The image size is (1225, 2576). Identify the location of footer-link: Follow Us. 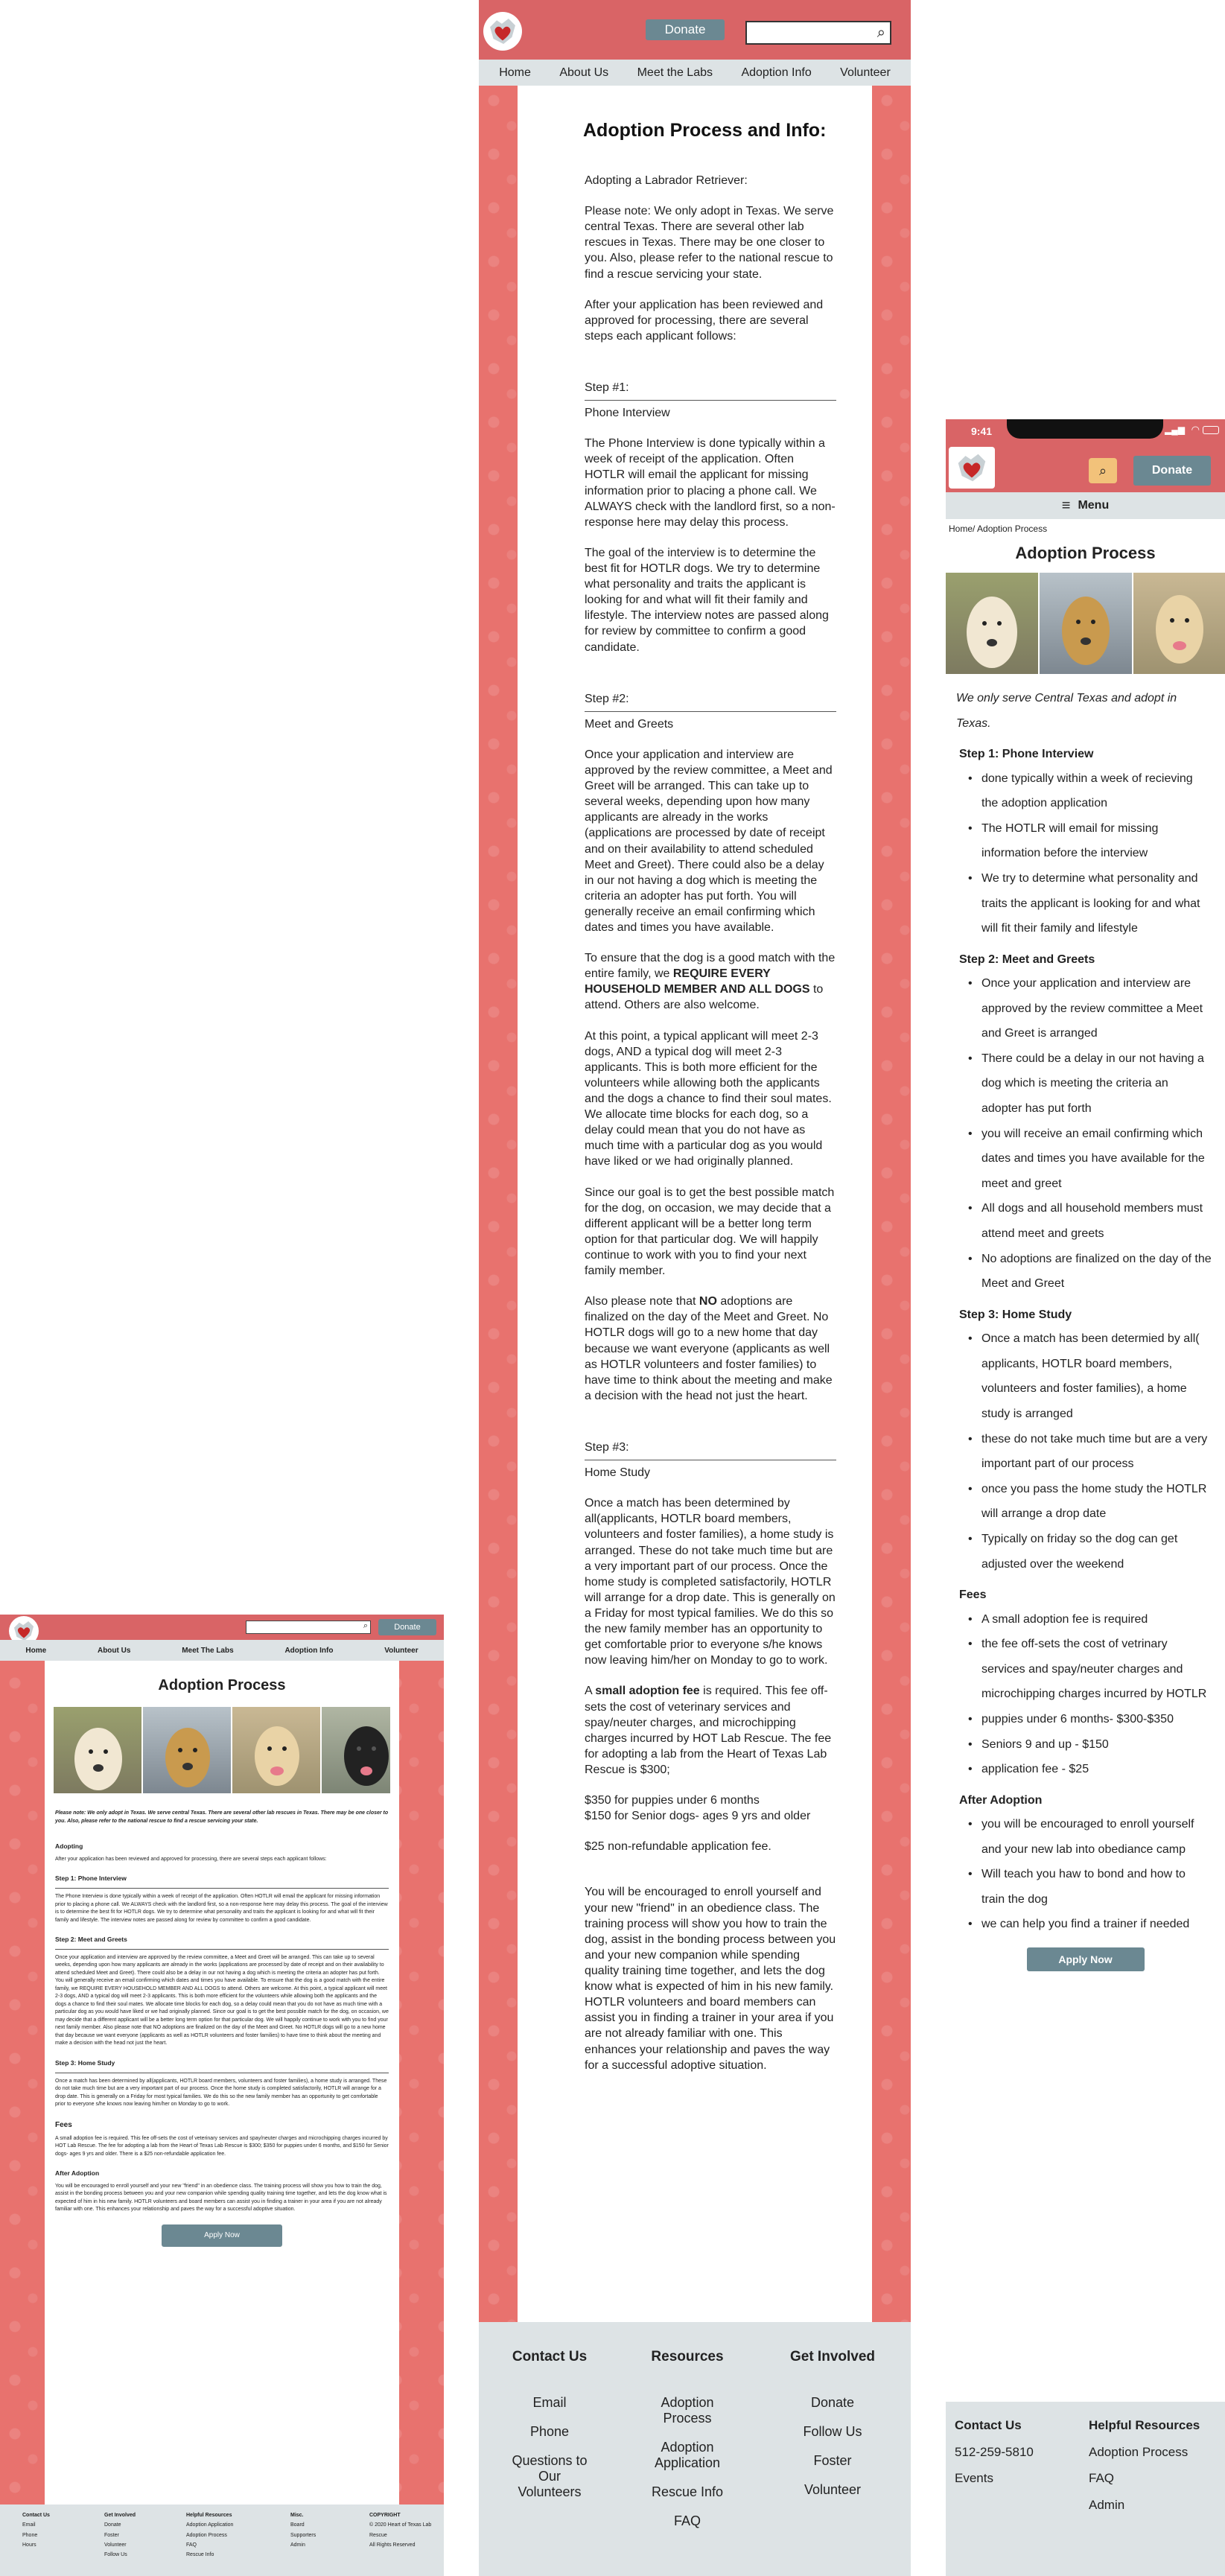
(120, 2555).